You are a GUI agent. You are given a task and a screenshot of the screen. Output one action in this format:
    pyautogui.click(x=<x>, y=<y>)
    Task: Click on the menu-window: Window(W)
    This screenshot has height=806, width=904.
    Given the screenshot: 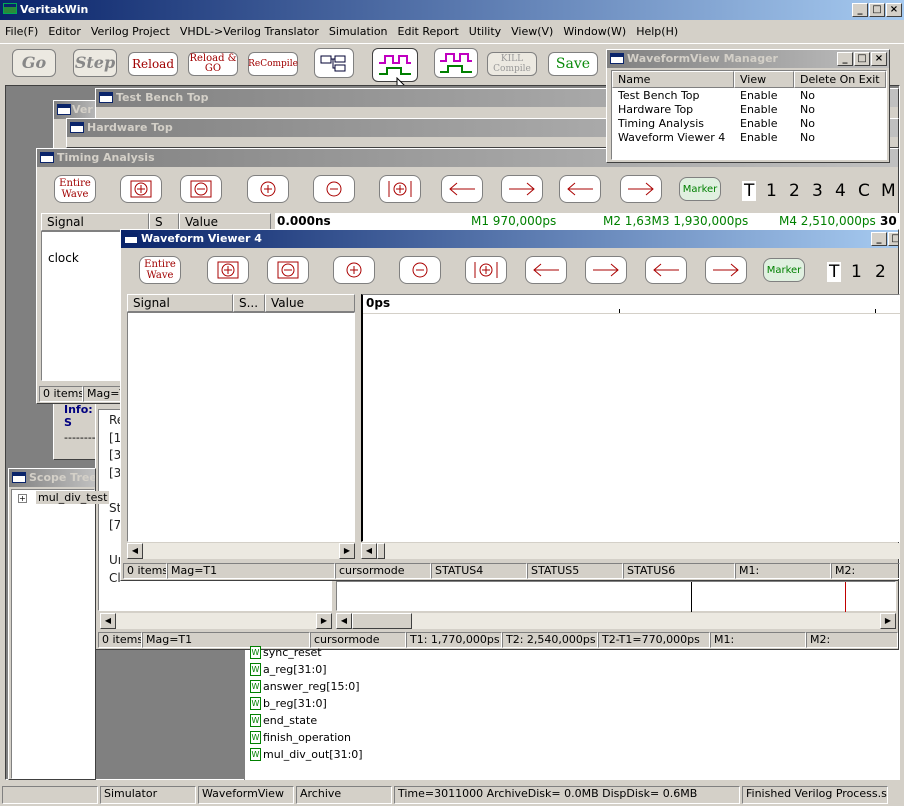 What is the action you would take?
    pyautogui.click(x=594, y=31)
    